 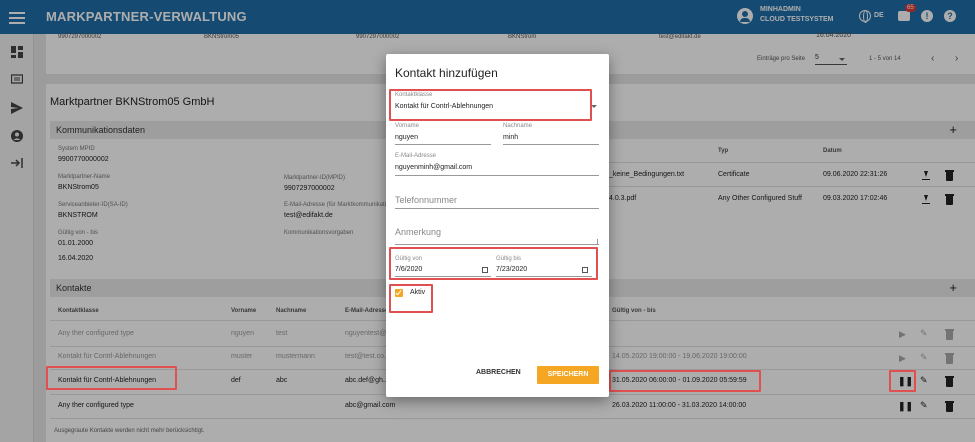 What do you see at coordinates (418, 232) in the screenshot?
I see `anmerkung-placeholder: Anmerkung` at bounding box center [418, 232].